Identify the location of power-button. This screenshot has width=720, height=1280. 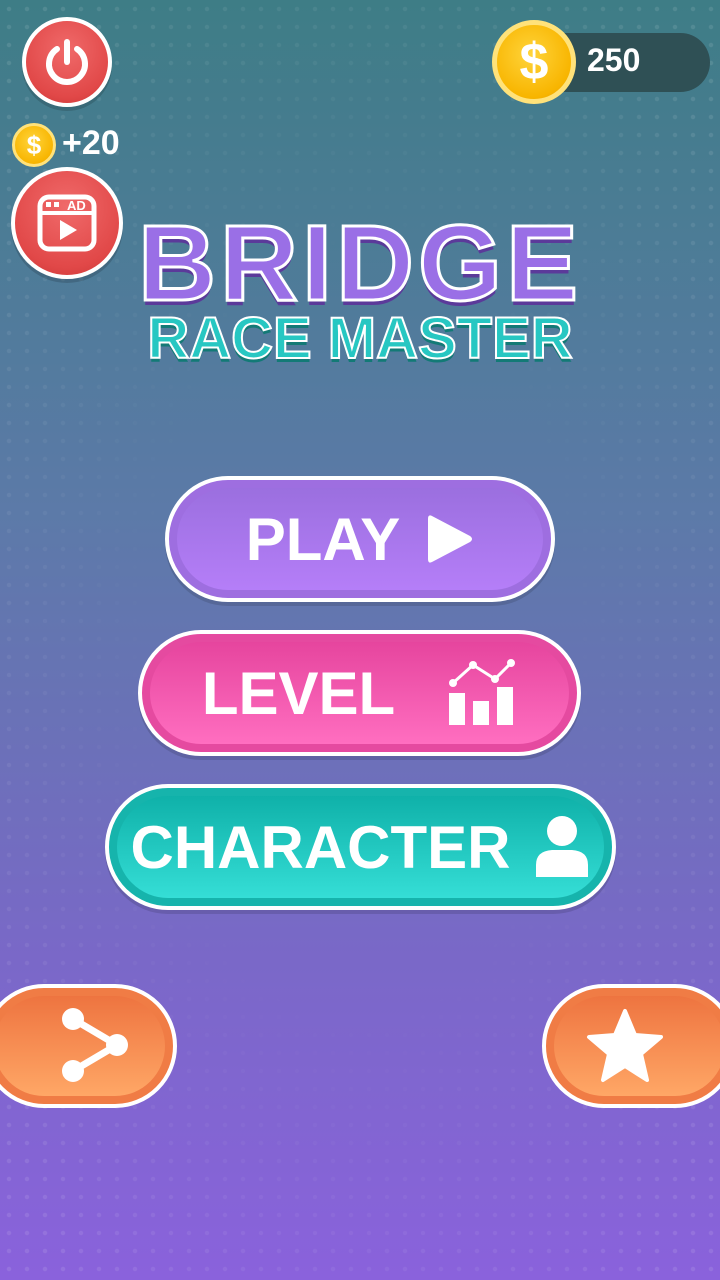
(67, 62).